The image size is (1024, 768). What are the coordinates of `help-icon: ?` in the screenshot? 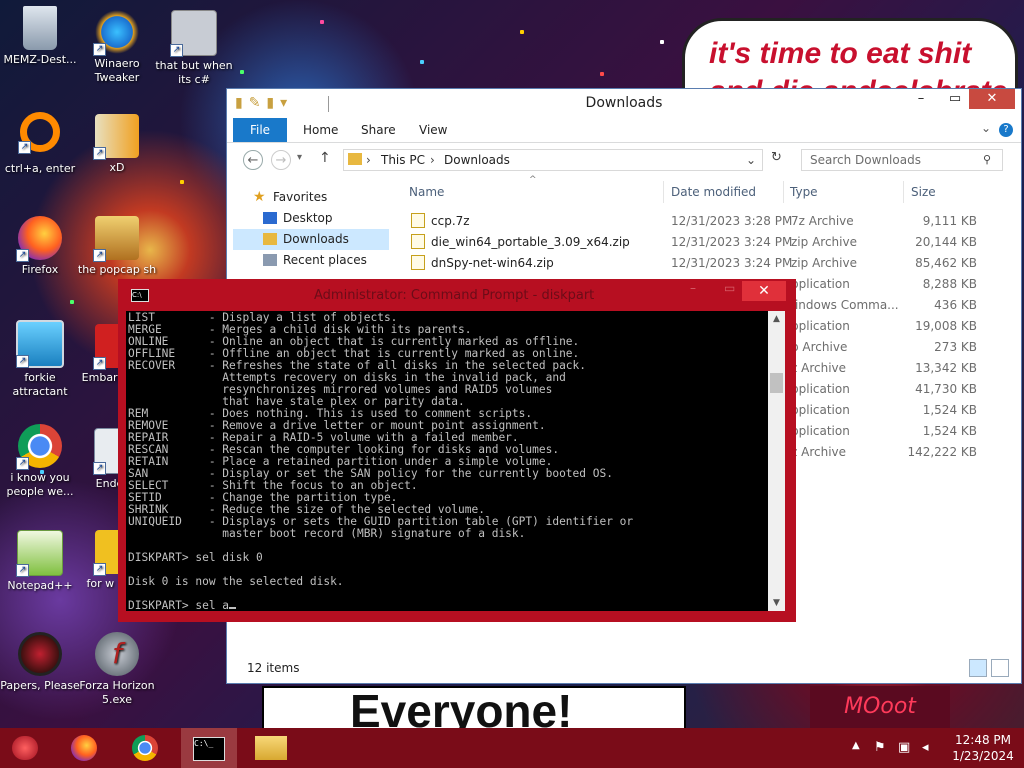 It's located at (1006, 130).